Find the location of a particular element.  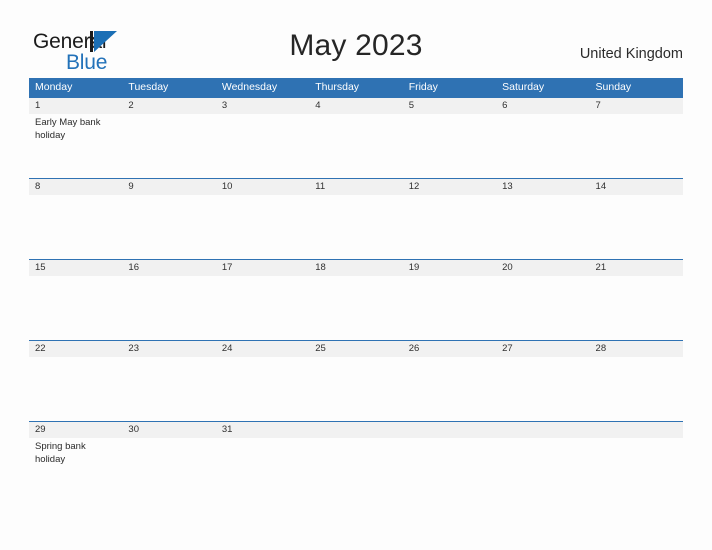

weekday-header-tuesday: Tuesday is located at coordinates (148, 87).